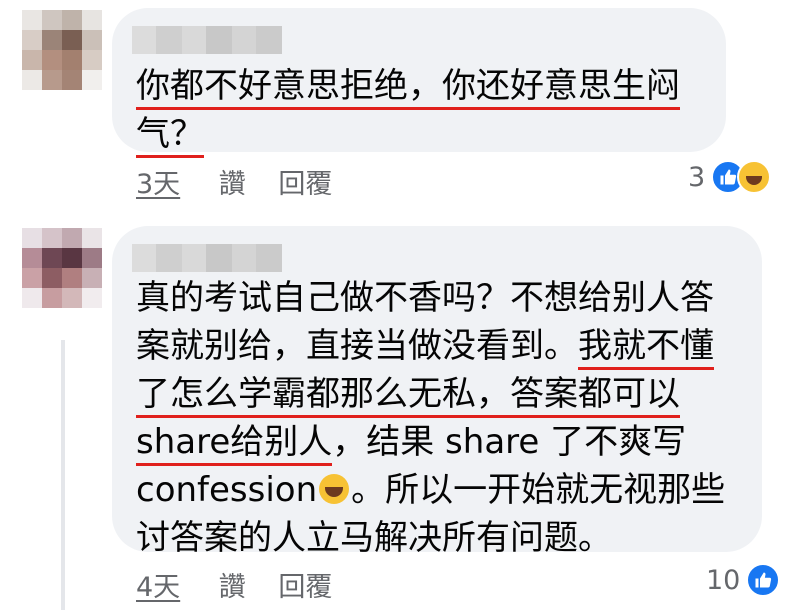 This screenshot has width=800, height=610. I want to click on comment-text-segment: 真的考试自己做不香吗？不想给别人答, so click(425, 298).